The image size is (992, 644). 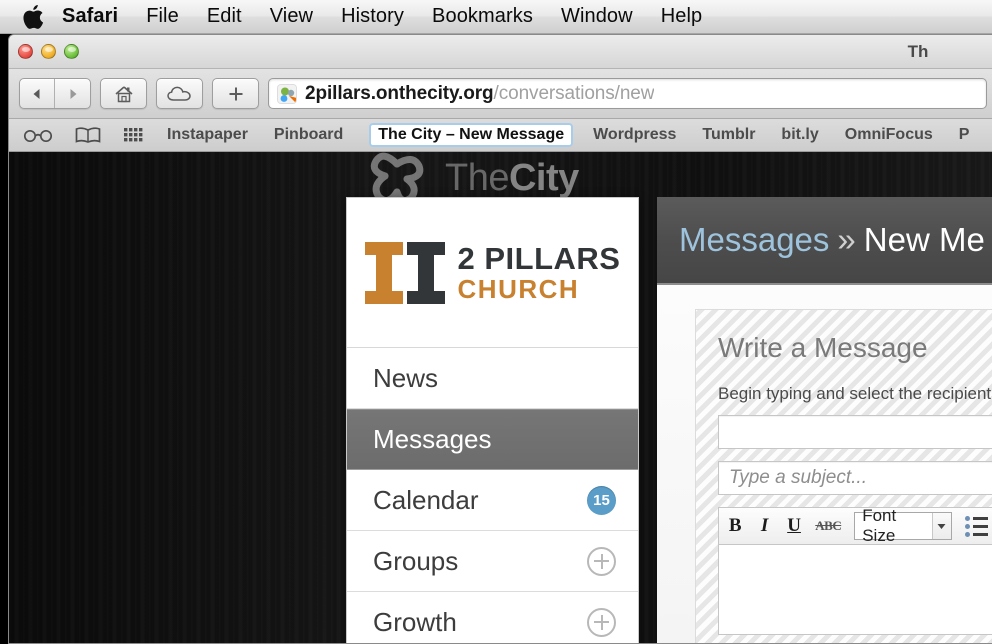 What do you see at coordinates (543, 177) in the screenshot?
I see `the-city-city: City` at bounding box center [543, 177].